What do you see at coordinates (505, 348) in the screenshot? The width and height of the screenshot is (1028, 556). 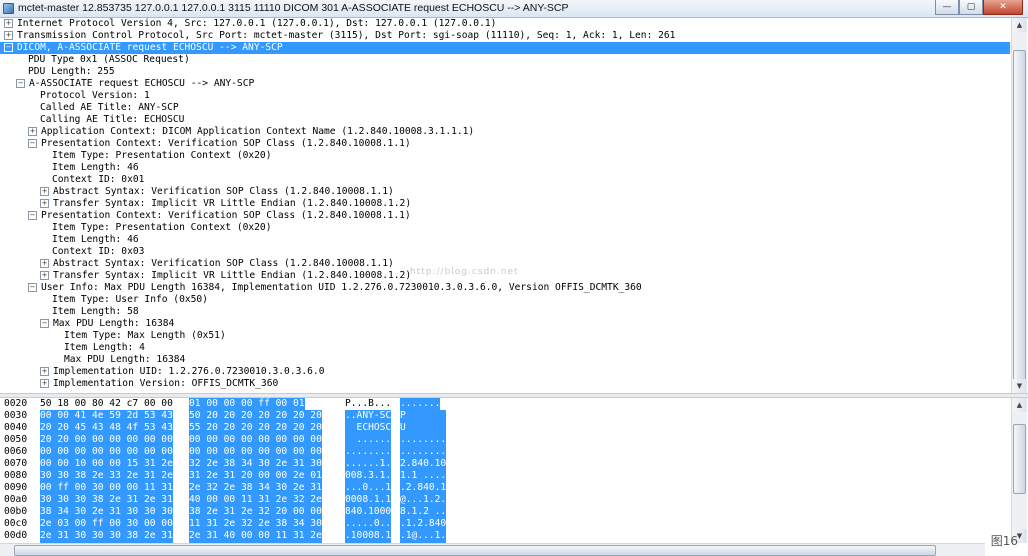 I see `detail-tree-row: Item Length: 4` at bounding box center [505, 348].